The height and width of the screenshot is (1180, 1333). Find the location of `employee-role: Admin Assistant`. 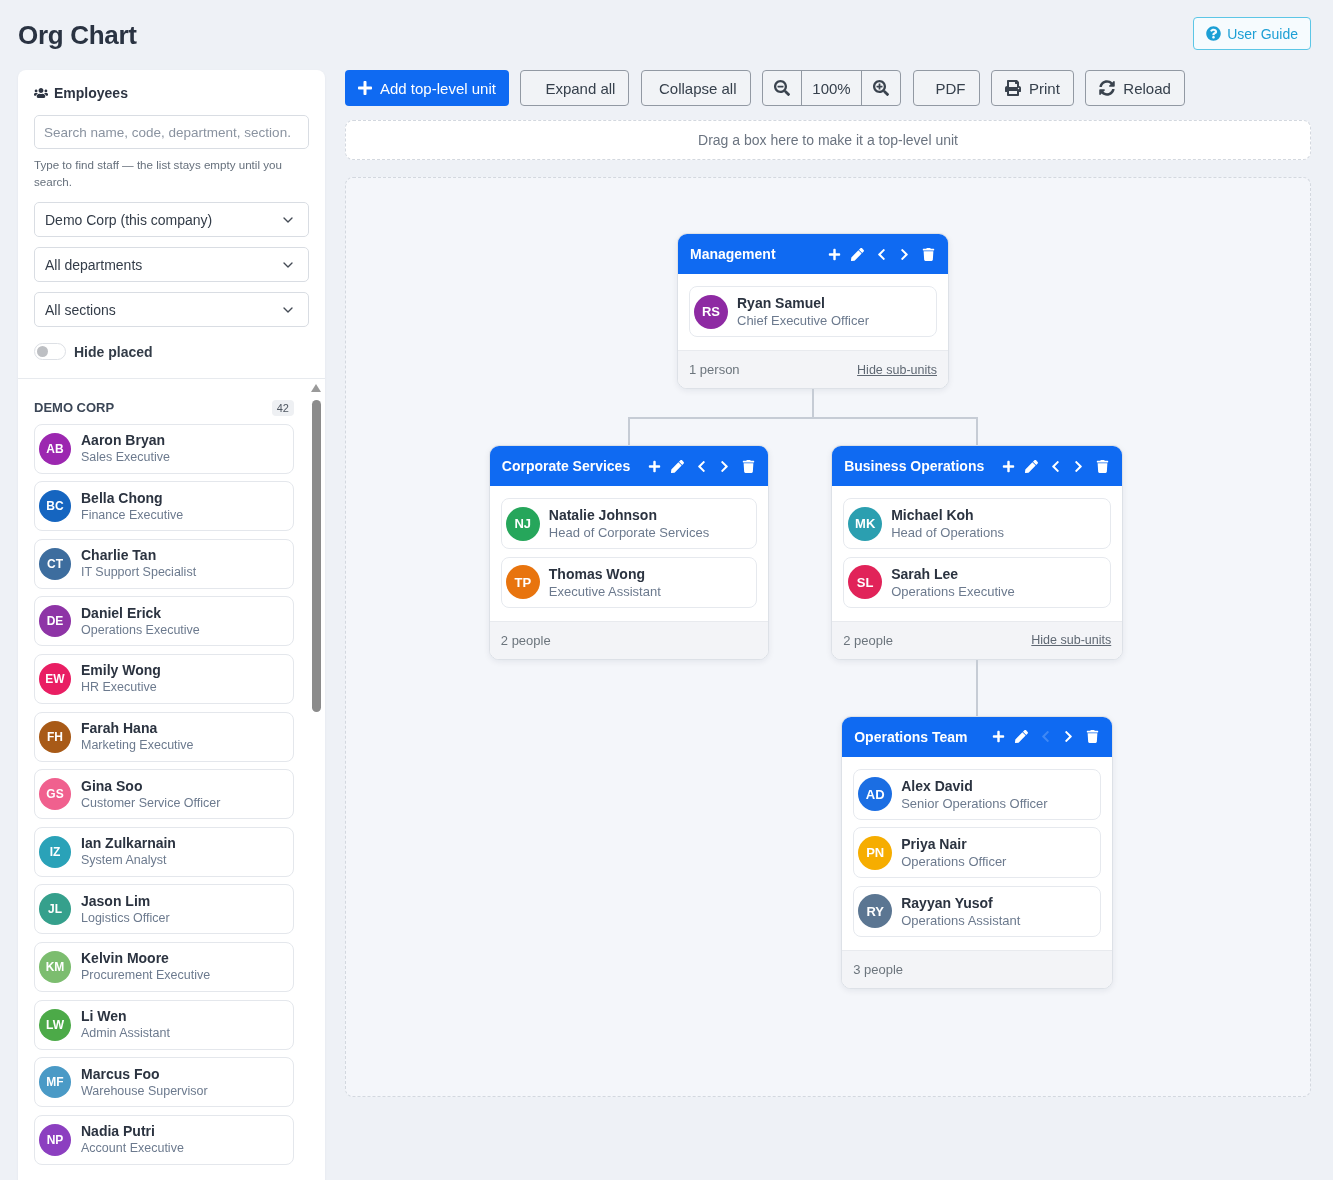

employee-role: Admin Assistant is located at coordinates (125, 1034).